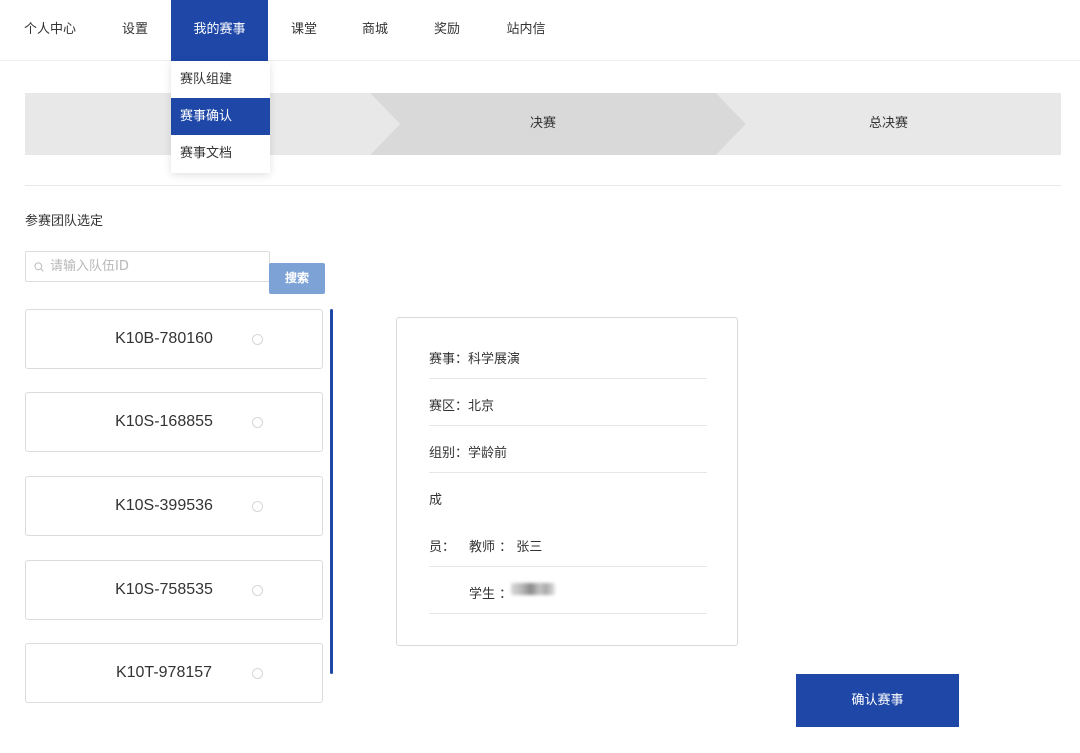 The width and height of the screenshot is (1080, 753). I want to click on detail-row-teacher: 员： 教师 ： 张三, so click(568, 543).